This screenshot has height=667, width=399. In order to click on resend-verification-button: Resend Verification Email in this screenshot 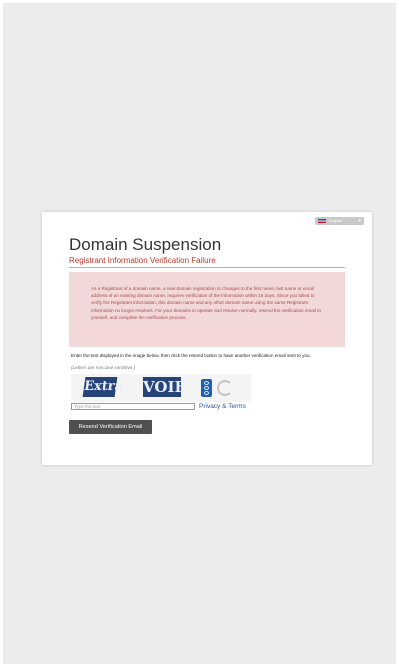, I will do `click(110, 427)`.